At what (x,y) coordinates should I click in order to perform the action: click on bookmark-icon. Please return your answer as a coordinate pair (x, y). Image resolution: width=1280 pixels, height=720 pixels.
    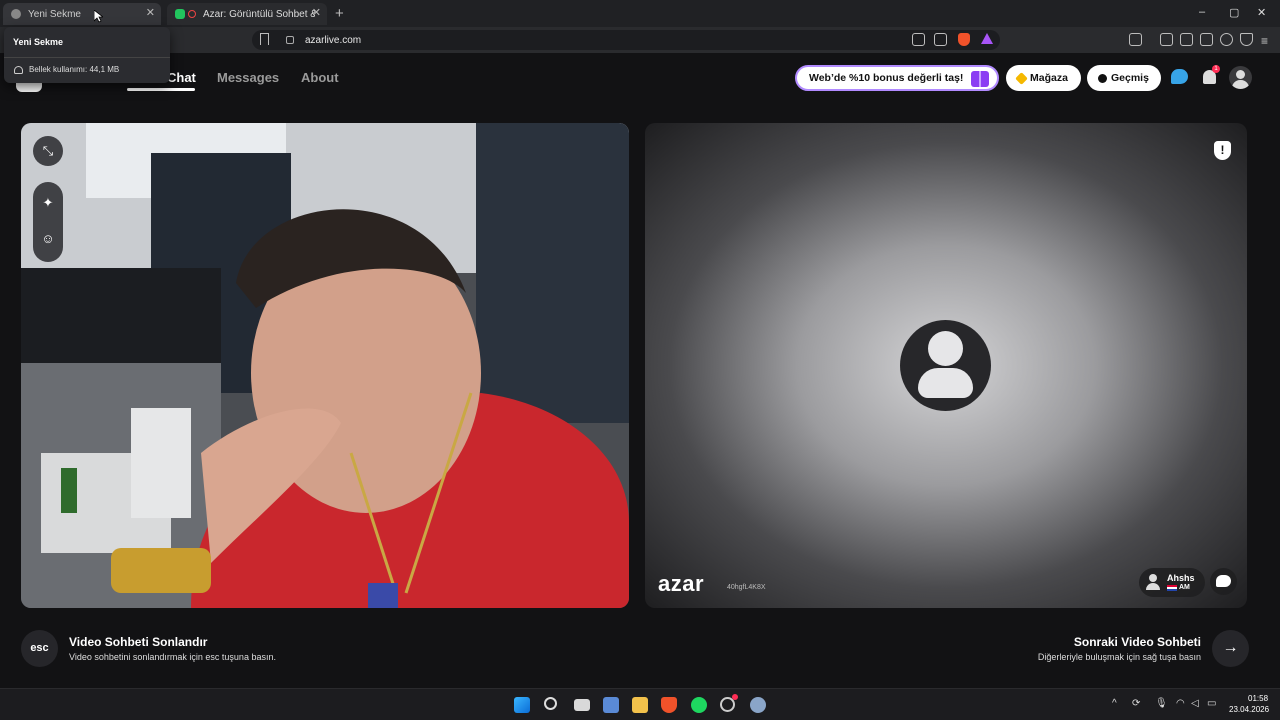
    Looking at the image, I should click on (264, 39).